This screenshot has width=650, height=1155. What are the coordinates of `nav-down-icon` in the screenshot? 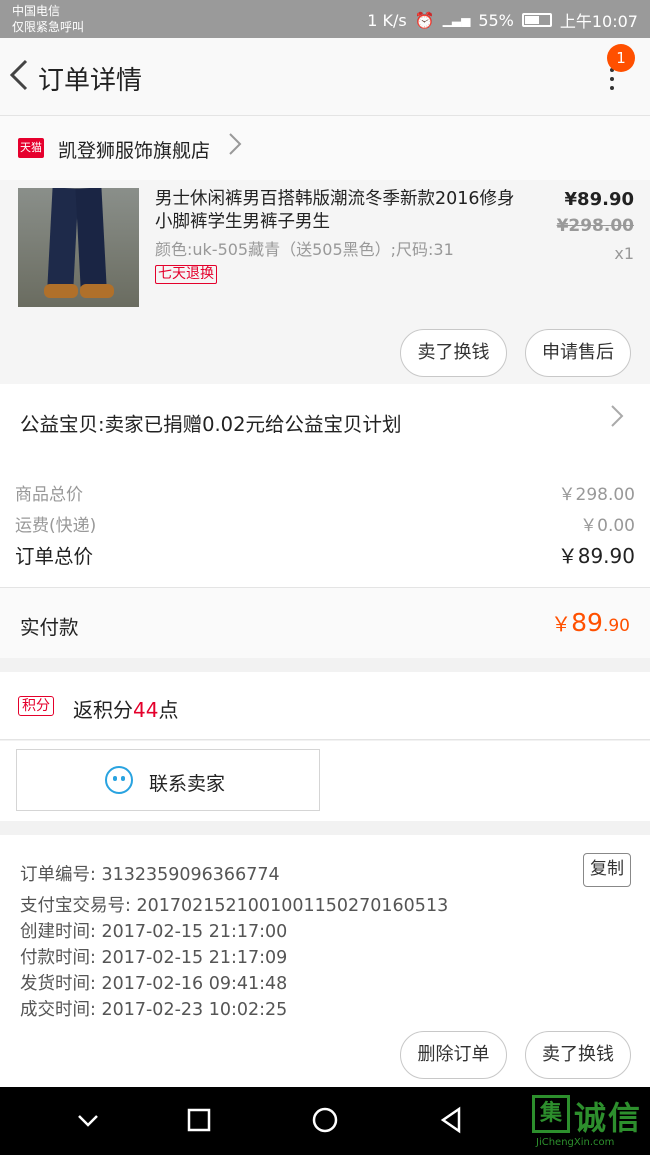 It's located at (88, 1121).